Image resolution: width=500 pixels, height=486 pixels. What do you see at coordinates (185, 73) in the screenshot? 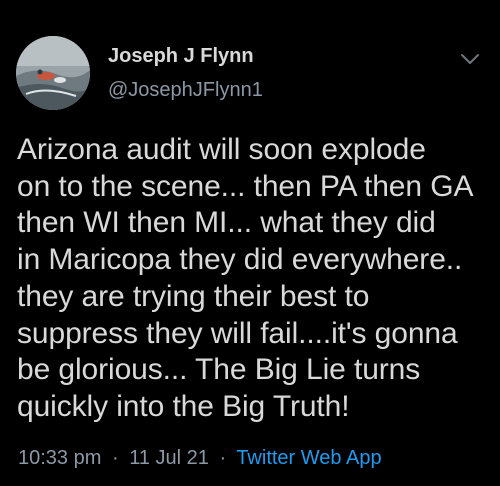
I see `author-info: Joseph J Flynn @JosephJFlynn1` at bounding box center [185, 73].